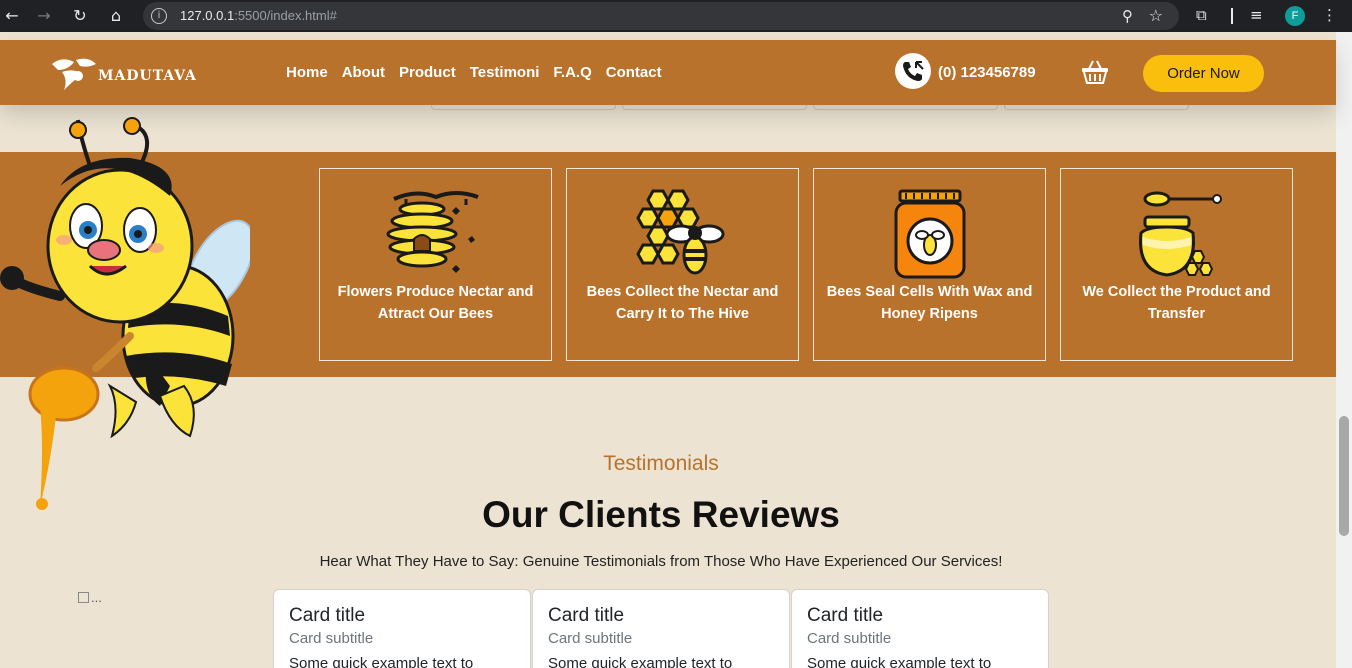  What do you see at coordinates (258, 15) in the screenshot?
I see `url-text: 127.0.0.1:5500/index.html#` at bounding box center [258, 15].